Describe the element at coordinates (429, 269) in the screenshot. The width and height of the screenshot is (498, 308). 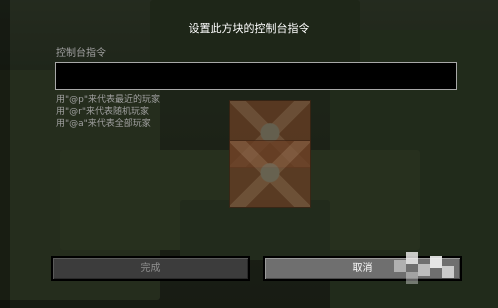
I see `watermark-mosaic` at that location.